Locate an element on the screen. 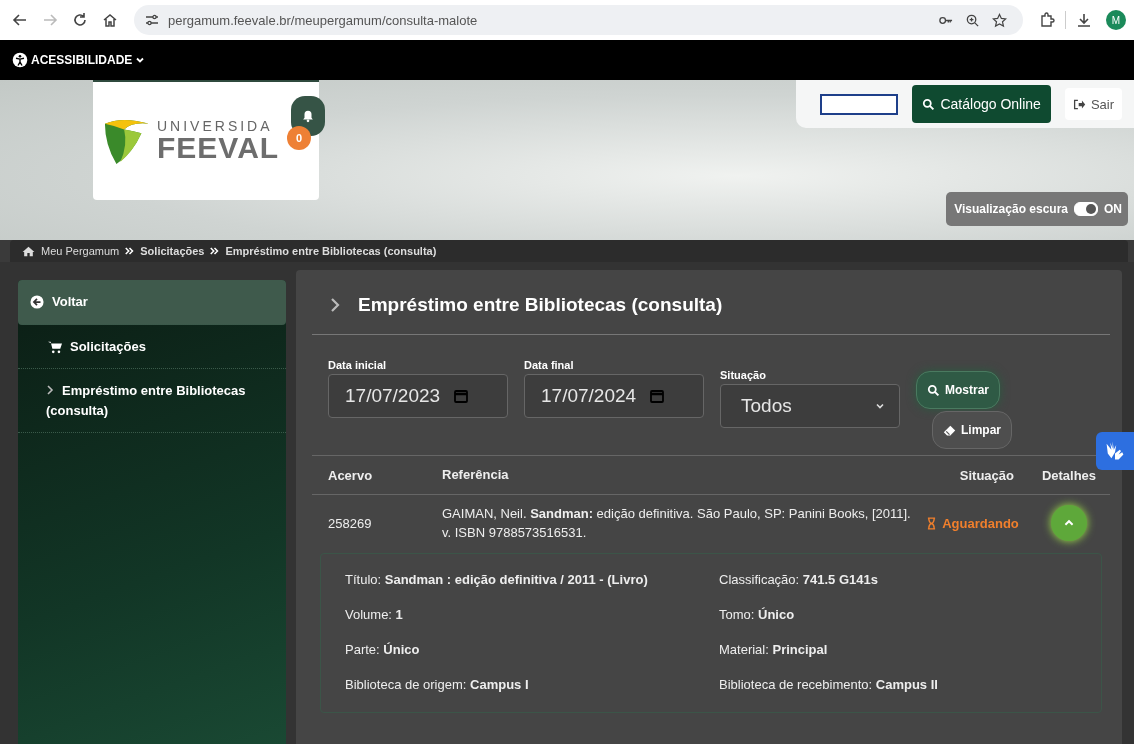  bell-icon is located at coordinates (308, 116).